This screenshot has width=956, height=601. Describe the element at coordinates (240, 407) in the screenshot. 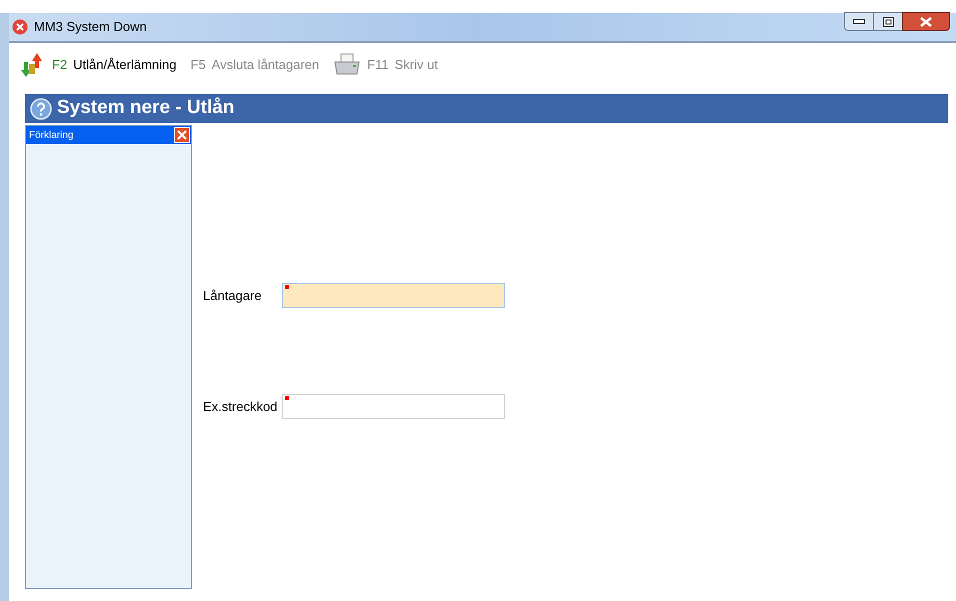

I see `field-label: Ex.streckkod` at that location.